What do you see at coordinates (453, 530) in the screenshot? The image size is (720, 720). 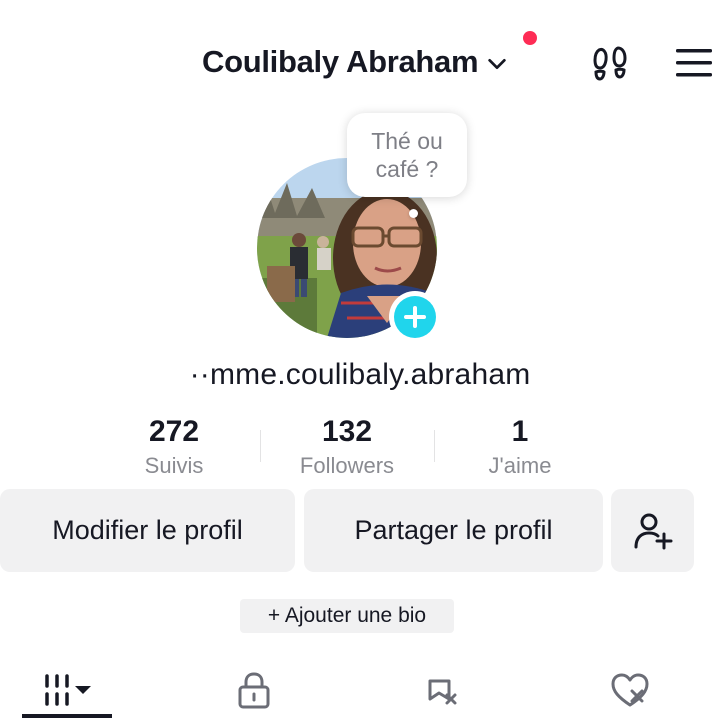 I see `share-profile-button: Partager le profil` at bounding box center [453, 530].